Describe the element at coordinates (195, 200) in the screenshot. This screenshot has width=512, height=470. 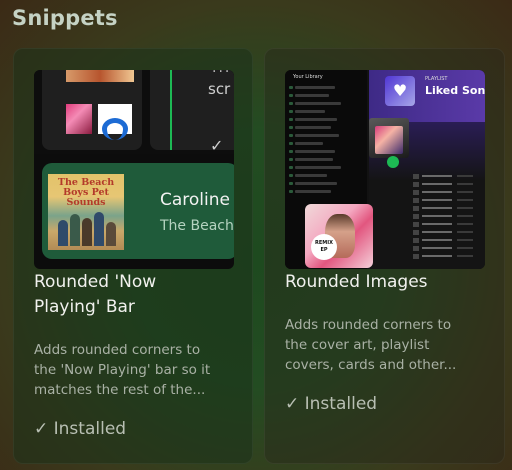
I see `preview-song-title: Caroline` at that location.